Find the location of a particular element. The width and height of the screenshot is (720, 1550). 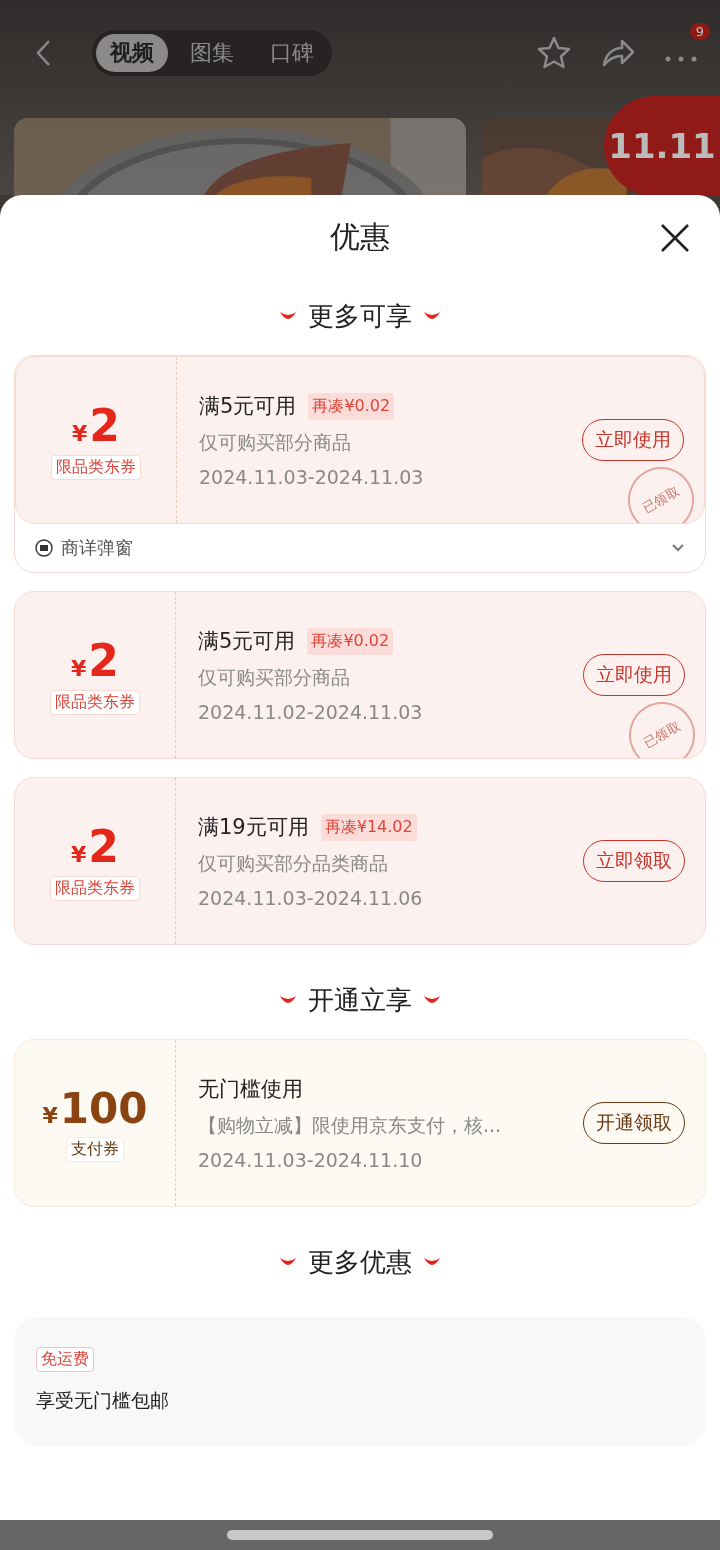

coupon-condition: 满19元可用 is located at coordinates (253, 827).